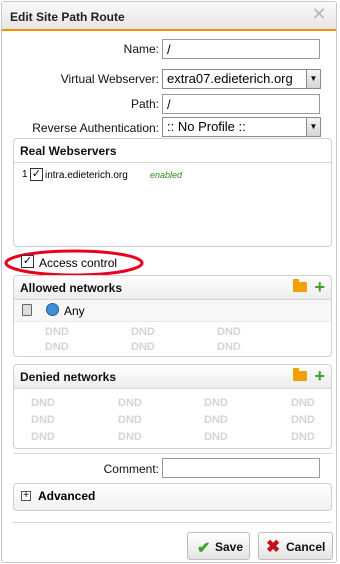 This screenshot has width=340, height=564. Describe the element at coordinates (172, 328) in the screenshot. I see `allowed-networks-list: Any DND DND DND DND DND DND` at that location.